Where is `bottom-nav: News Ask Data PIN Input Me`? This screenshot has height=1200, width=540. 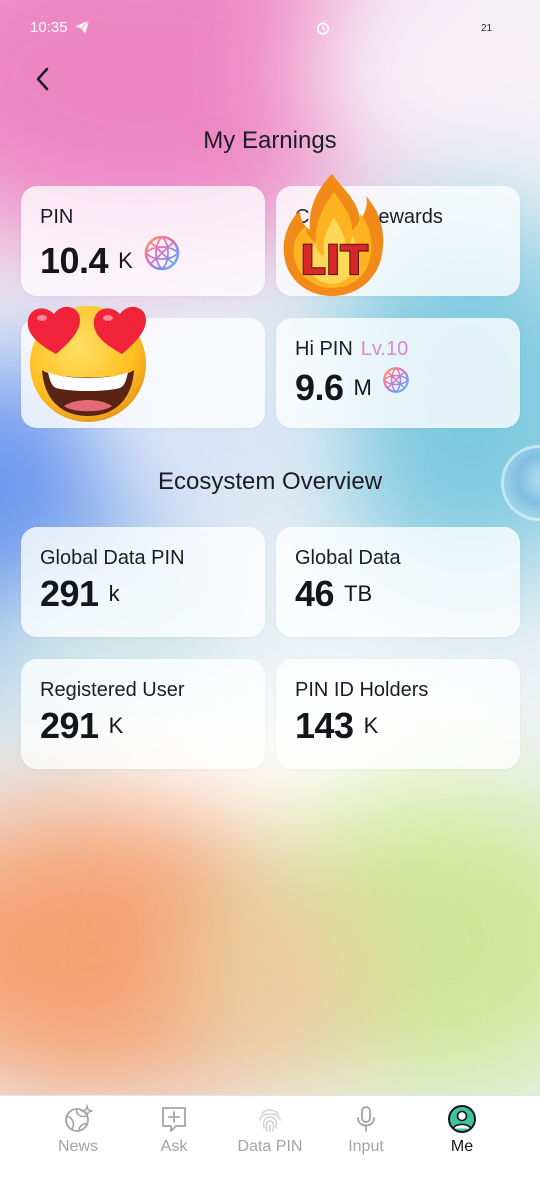
bottom-nav: News Ask Data PIN Input Me is located at coordinates (270, 1147).